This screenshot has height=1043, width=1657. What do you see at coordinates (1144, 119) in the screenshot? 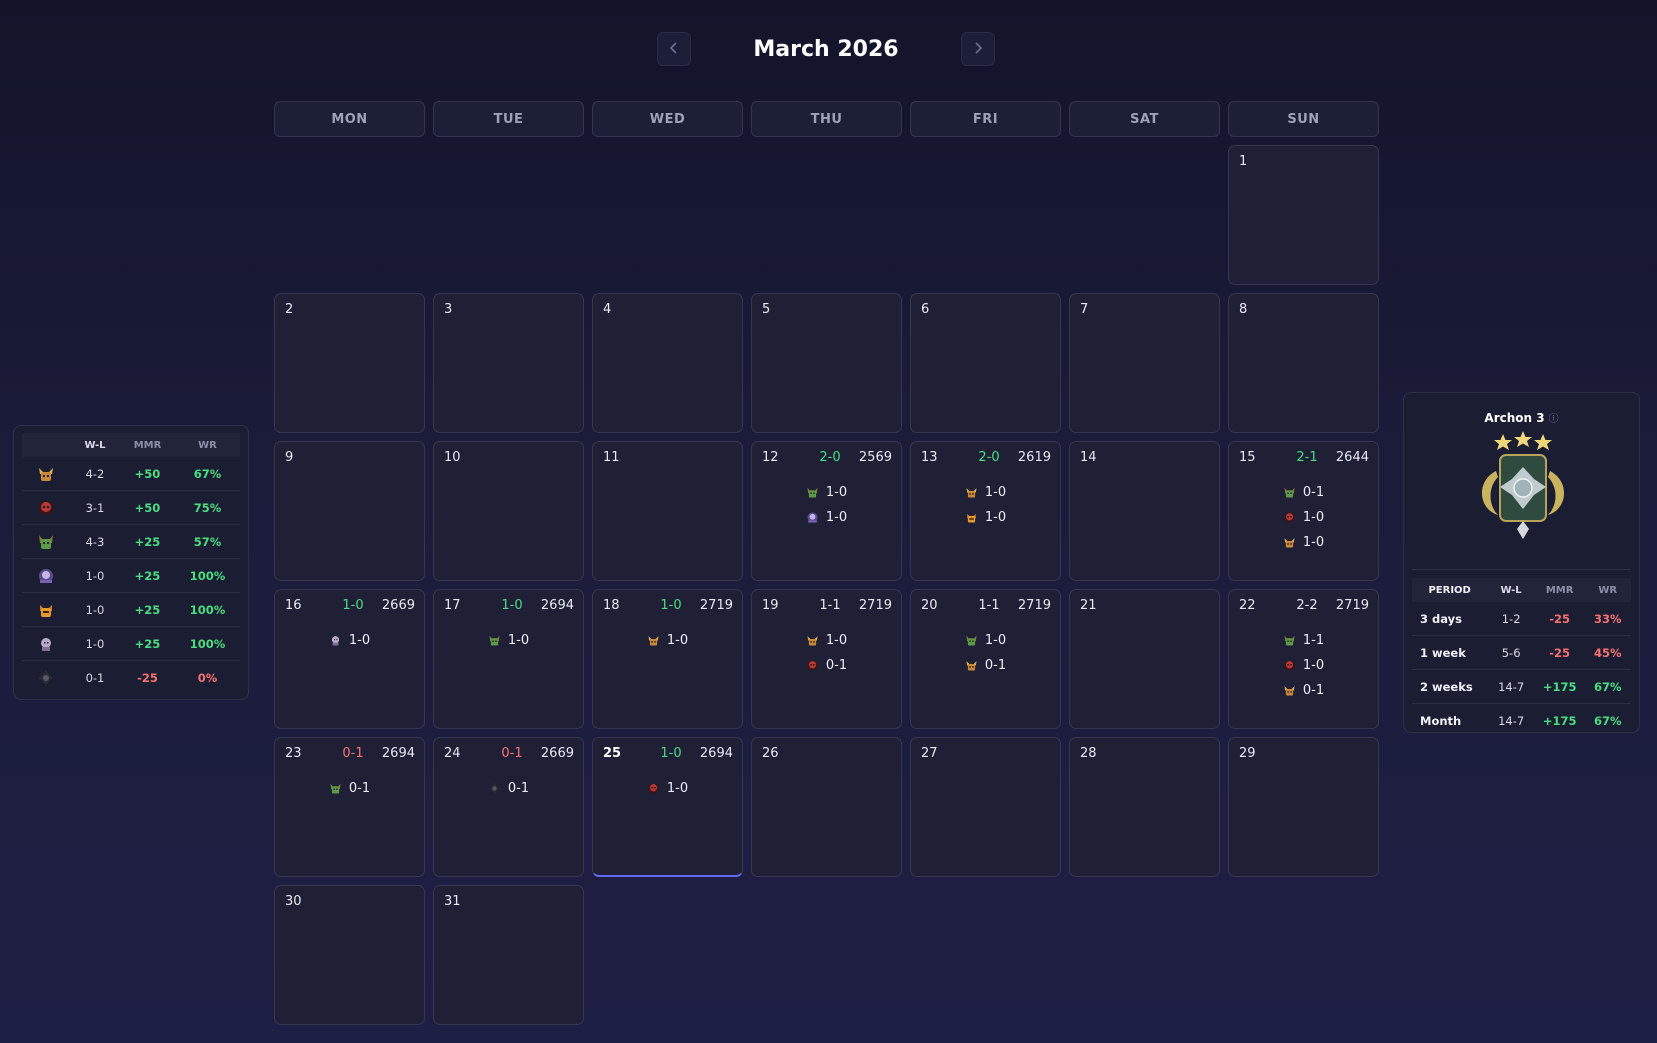
I see `weekday-sat: SAT` at bounding box center [1144, 119].